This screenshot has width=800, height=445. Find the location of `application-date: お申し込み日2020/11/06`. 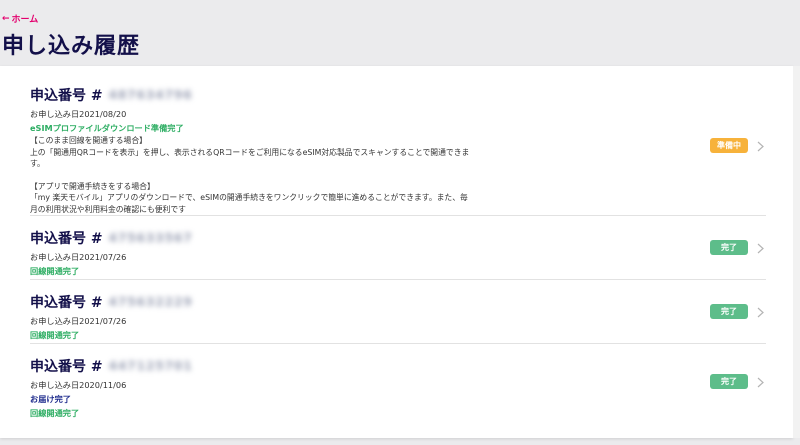

application-date: お申し込み日2020/11/06 is located at coordinates (78, 385).